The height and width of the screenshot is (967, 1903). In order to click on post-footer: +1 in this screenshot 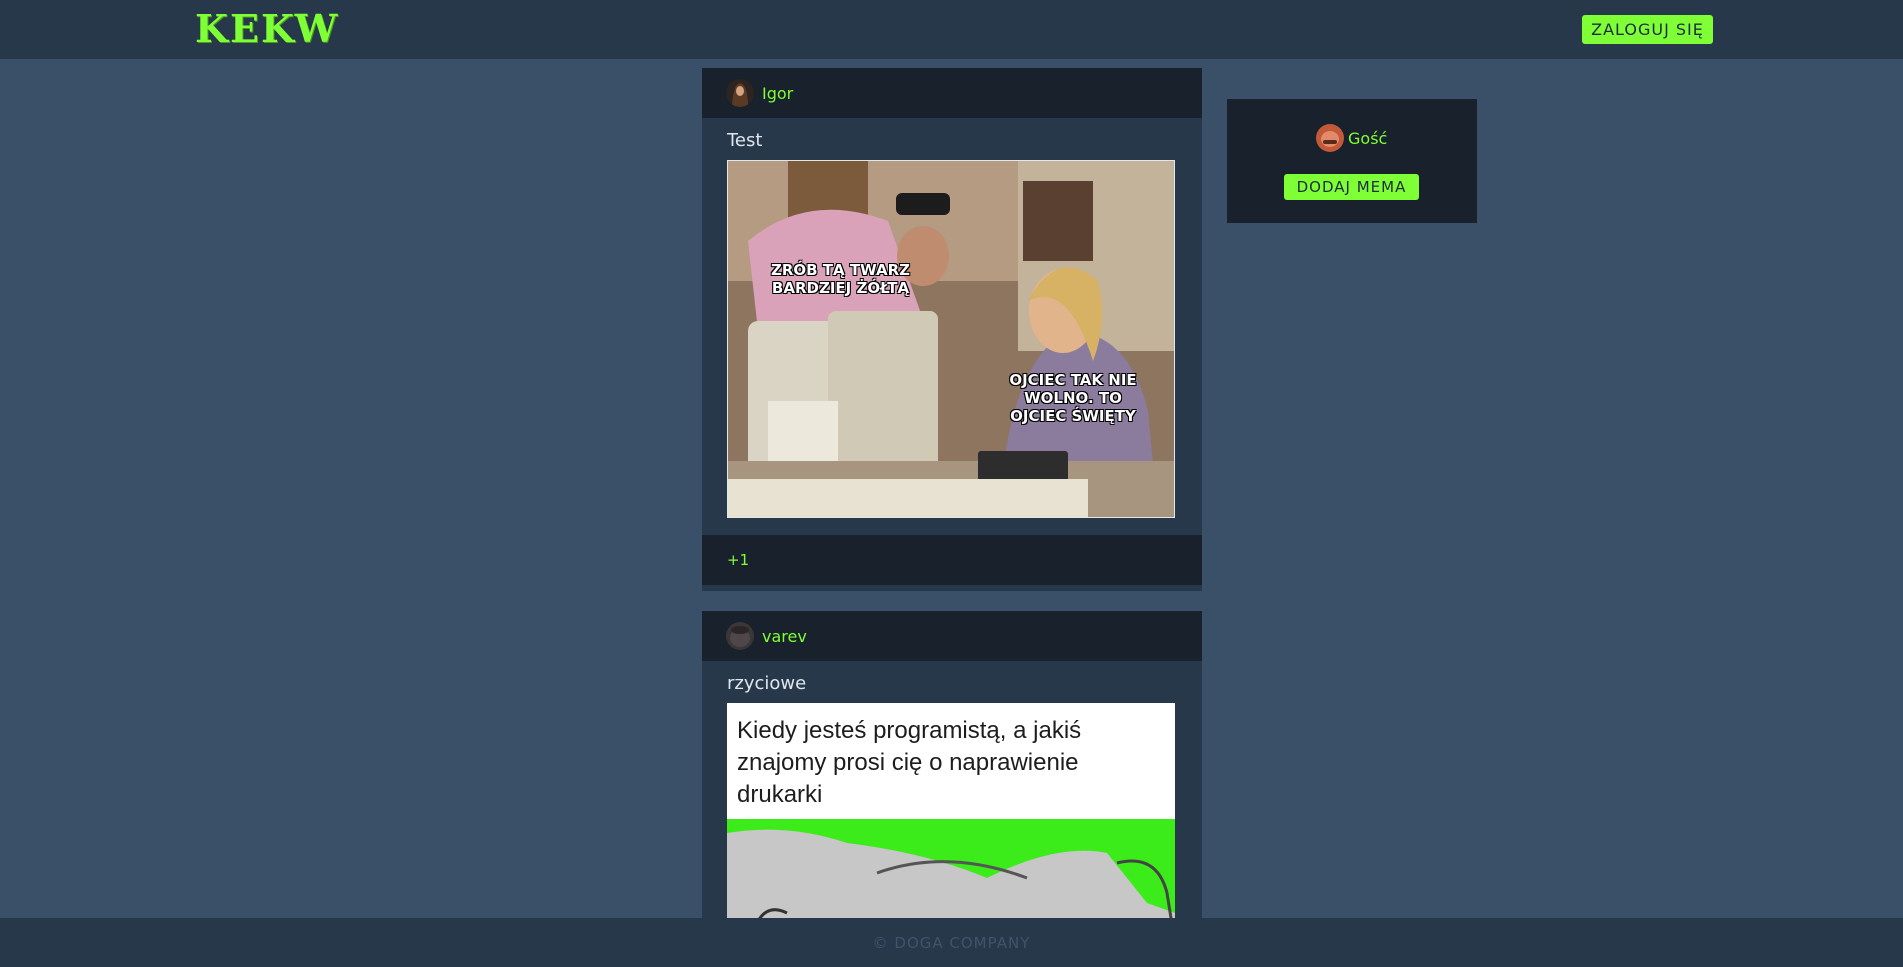, I will do `click(952, 560)`.